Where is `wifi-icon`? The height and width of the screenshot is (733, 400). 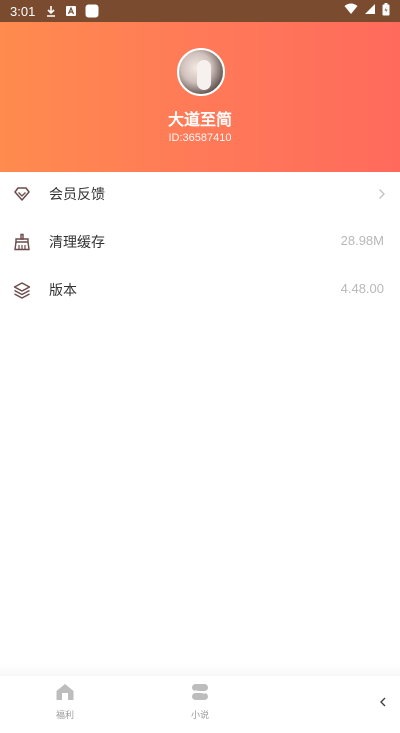
wifi-icon is located at coordinates (351, 11).